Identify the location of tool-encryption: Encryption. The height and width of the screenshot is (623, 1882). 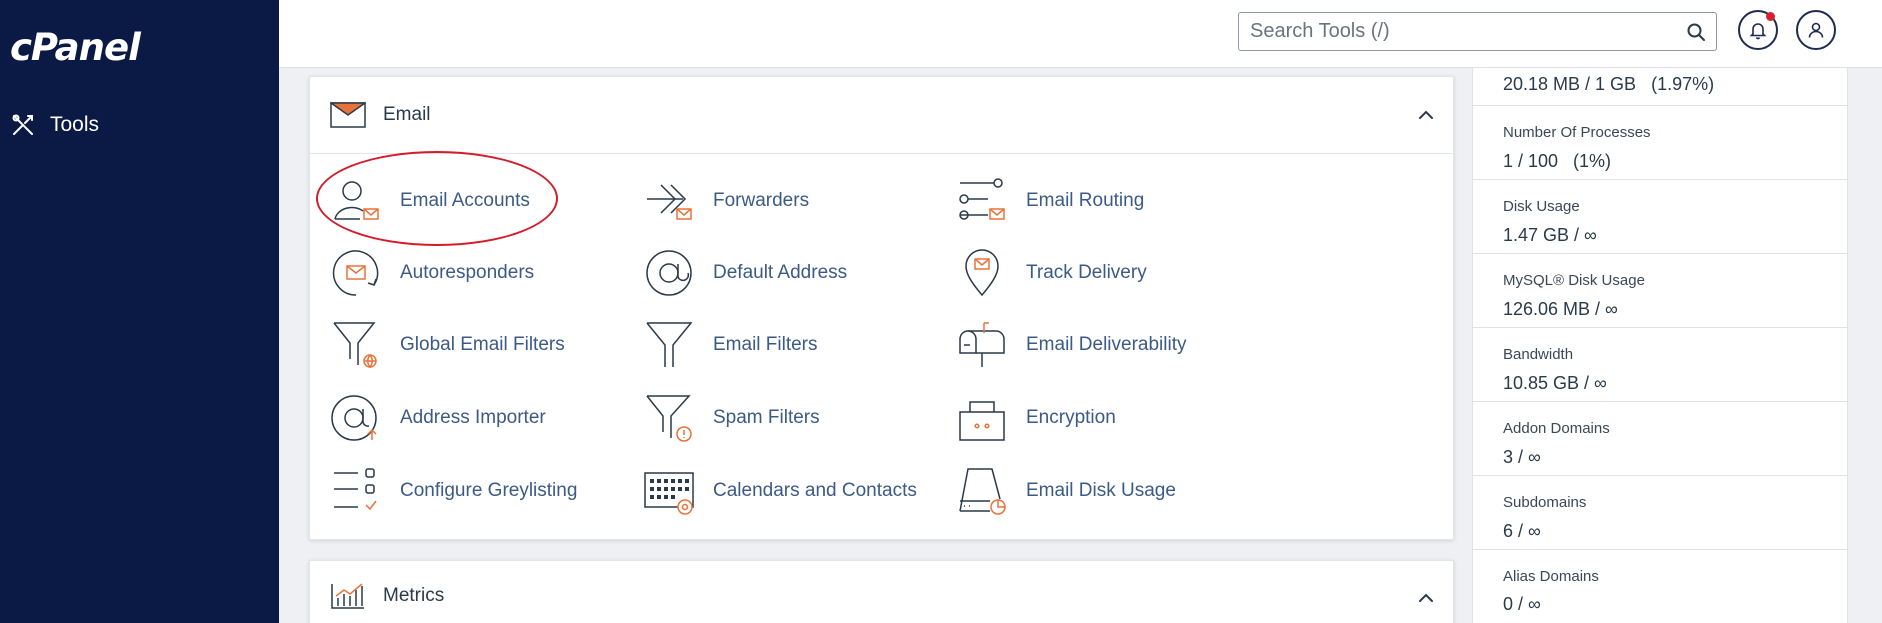
(1036, 418).